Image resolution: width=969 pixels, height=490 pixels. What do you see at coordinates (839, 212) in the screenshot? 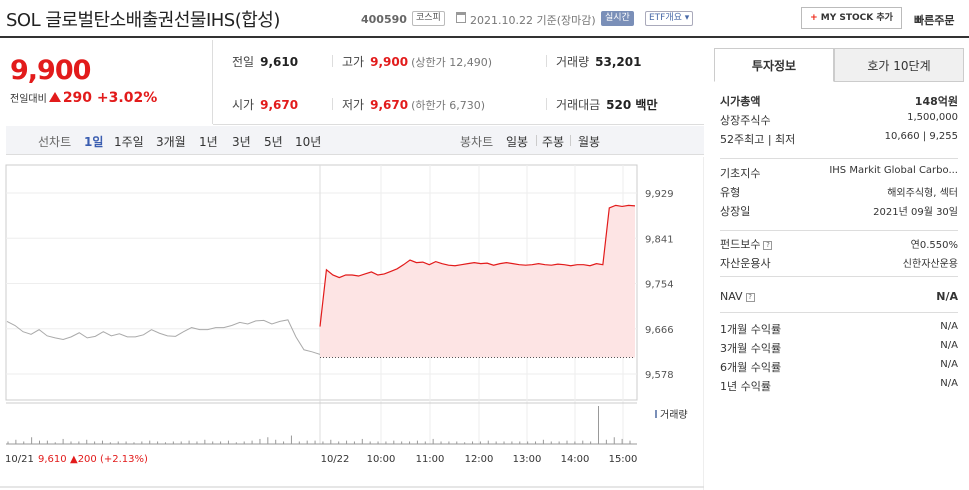
I see `info-row: 상장일 2021년 09월 30일` at bounding box center [839, 212].